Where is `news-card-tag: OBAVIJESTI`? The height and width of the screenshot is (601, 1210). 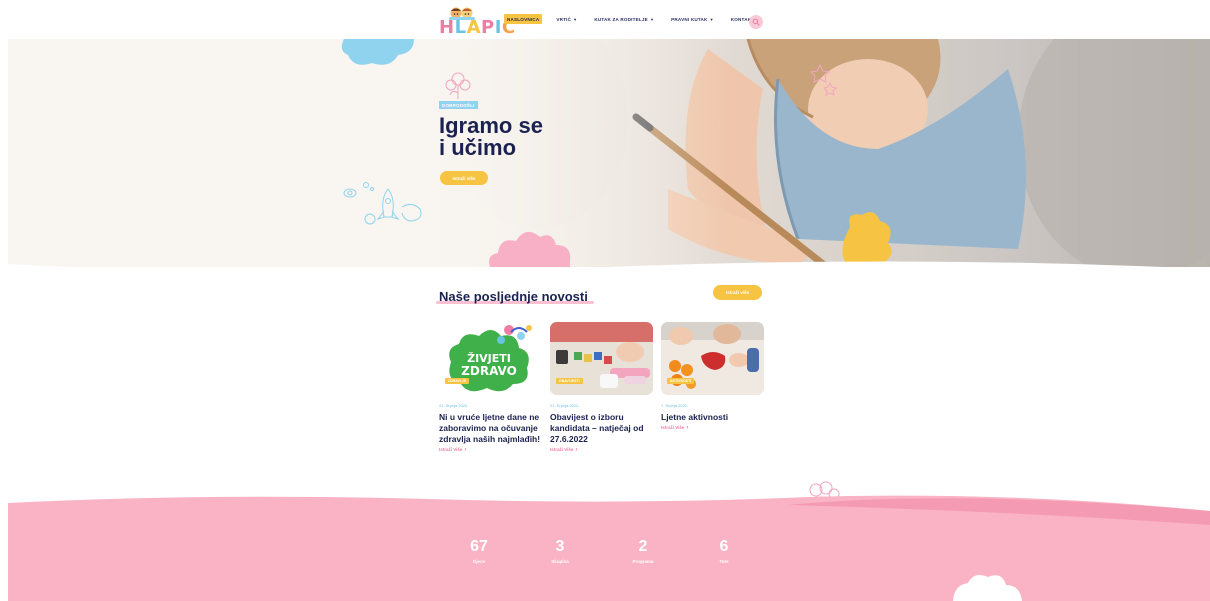 news-card-tag: OBAVIJESTI is located at coordinates (569, 381).